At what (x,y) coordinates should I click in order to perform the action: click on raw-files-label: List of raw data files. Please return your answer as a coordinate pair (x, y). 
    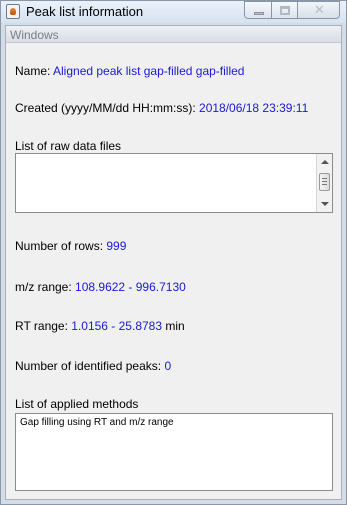
    Looking at the image, I should click on (68, 146).